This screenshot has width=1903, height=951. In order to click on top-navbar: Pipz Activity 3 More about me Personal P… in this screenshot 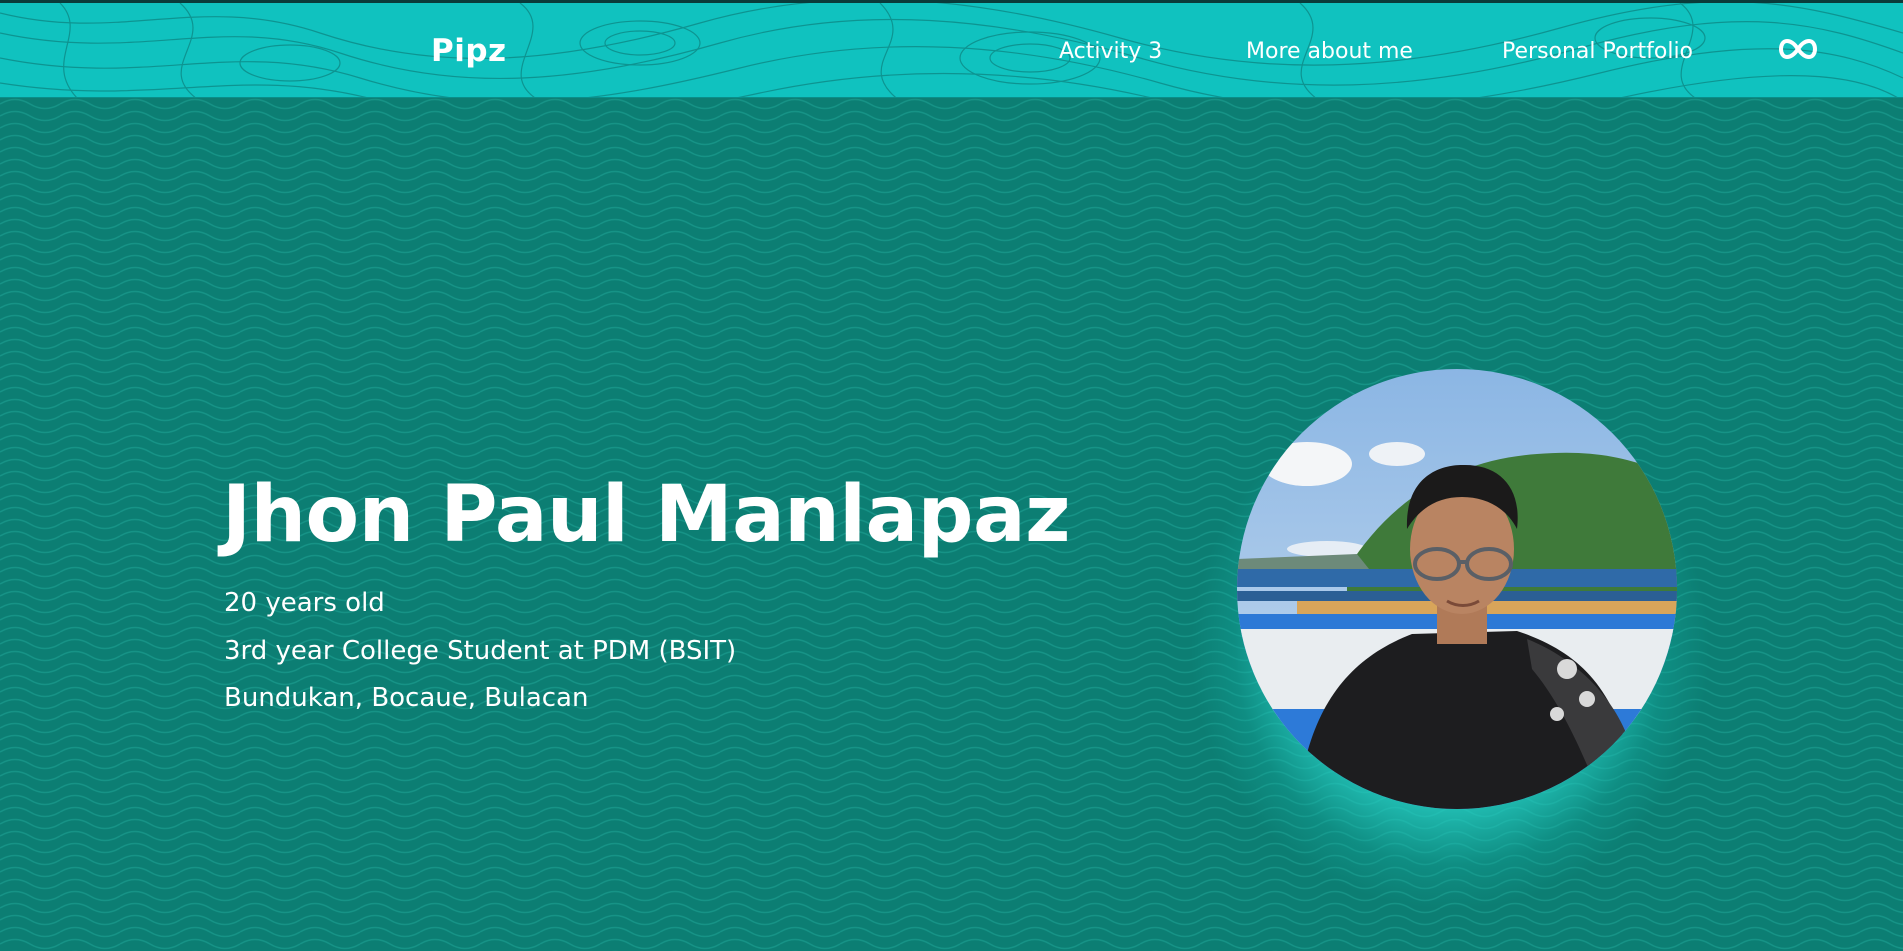, I will do `click(951, 49)`.